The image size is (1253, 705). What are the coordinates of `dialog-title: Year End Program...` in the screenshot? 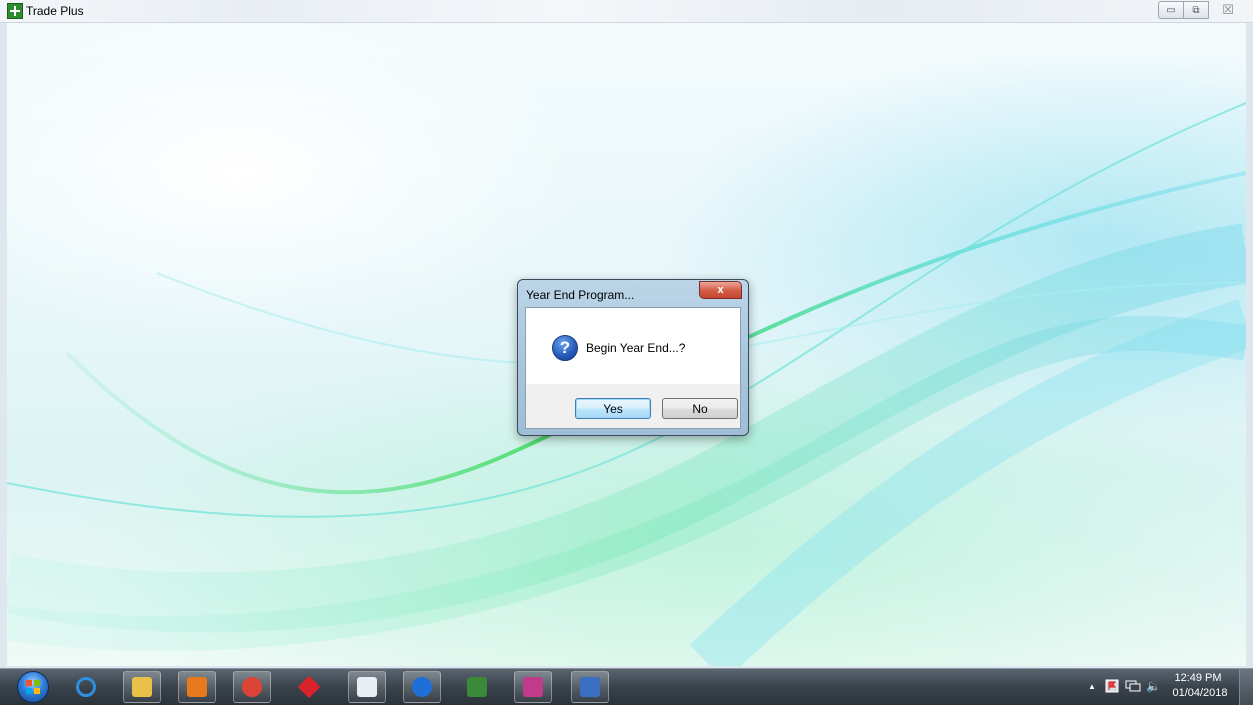 It's located at (580, 295).